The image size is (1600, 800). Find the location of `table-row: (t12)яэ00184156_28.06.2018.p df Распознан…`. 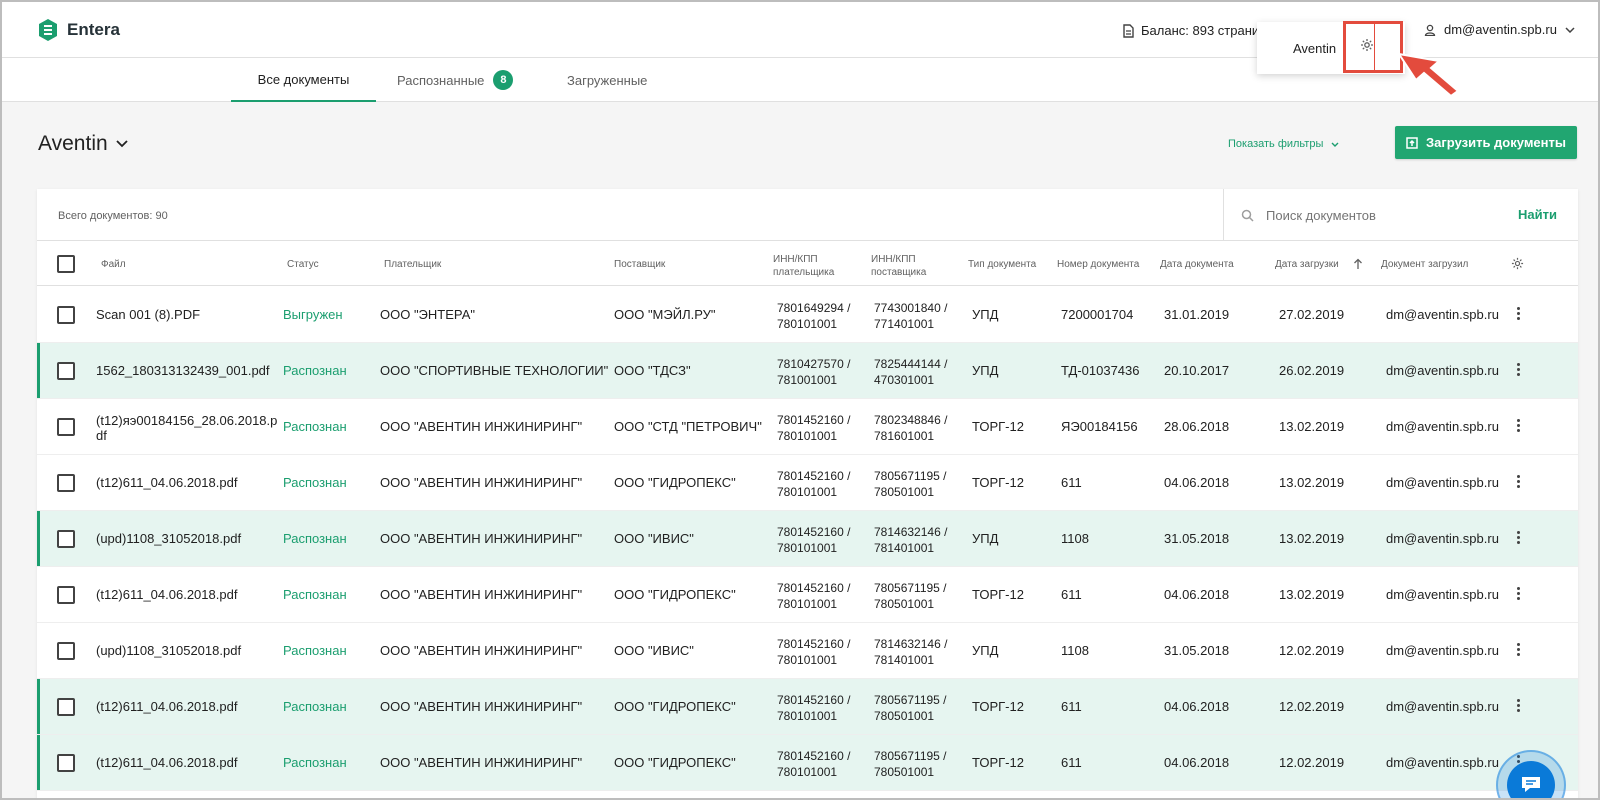

table-row: (t12)яэ00184156_28.06.2018.p df Распознан… is located at coordinates (807, 427).